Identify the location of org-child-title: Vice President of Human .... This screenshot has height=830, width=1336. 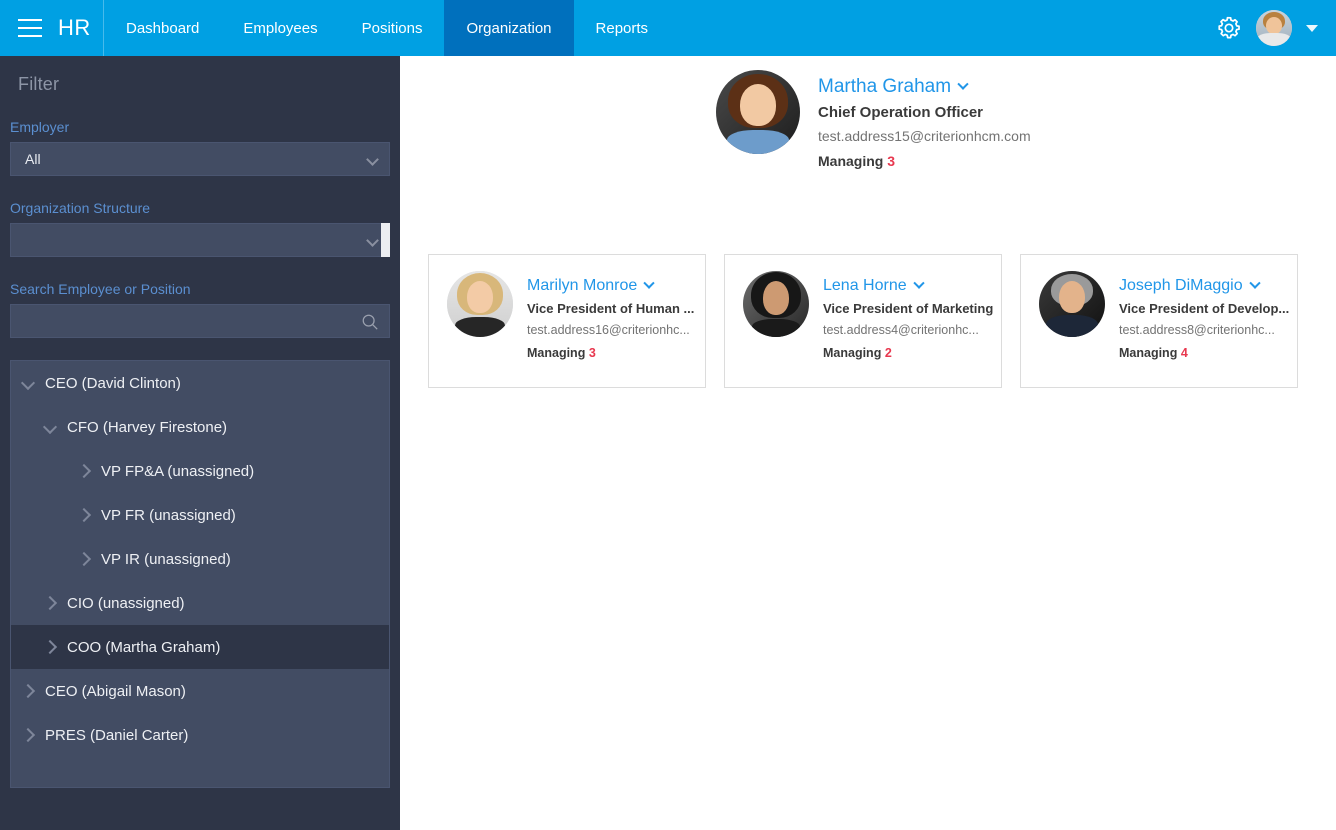
(611, 308).